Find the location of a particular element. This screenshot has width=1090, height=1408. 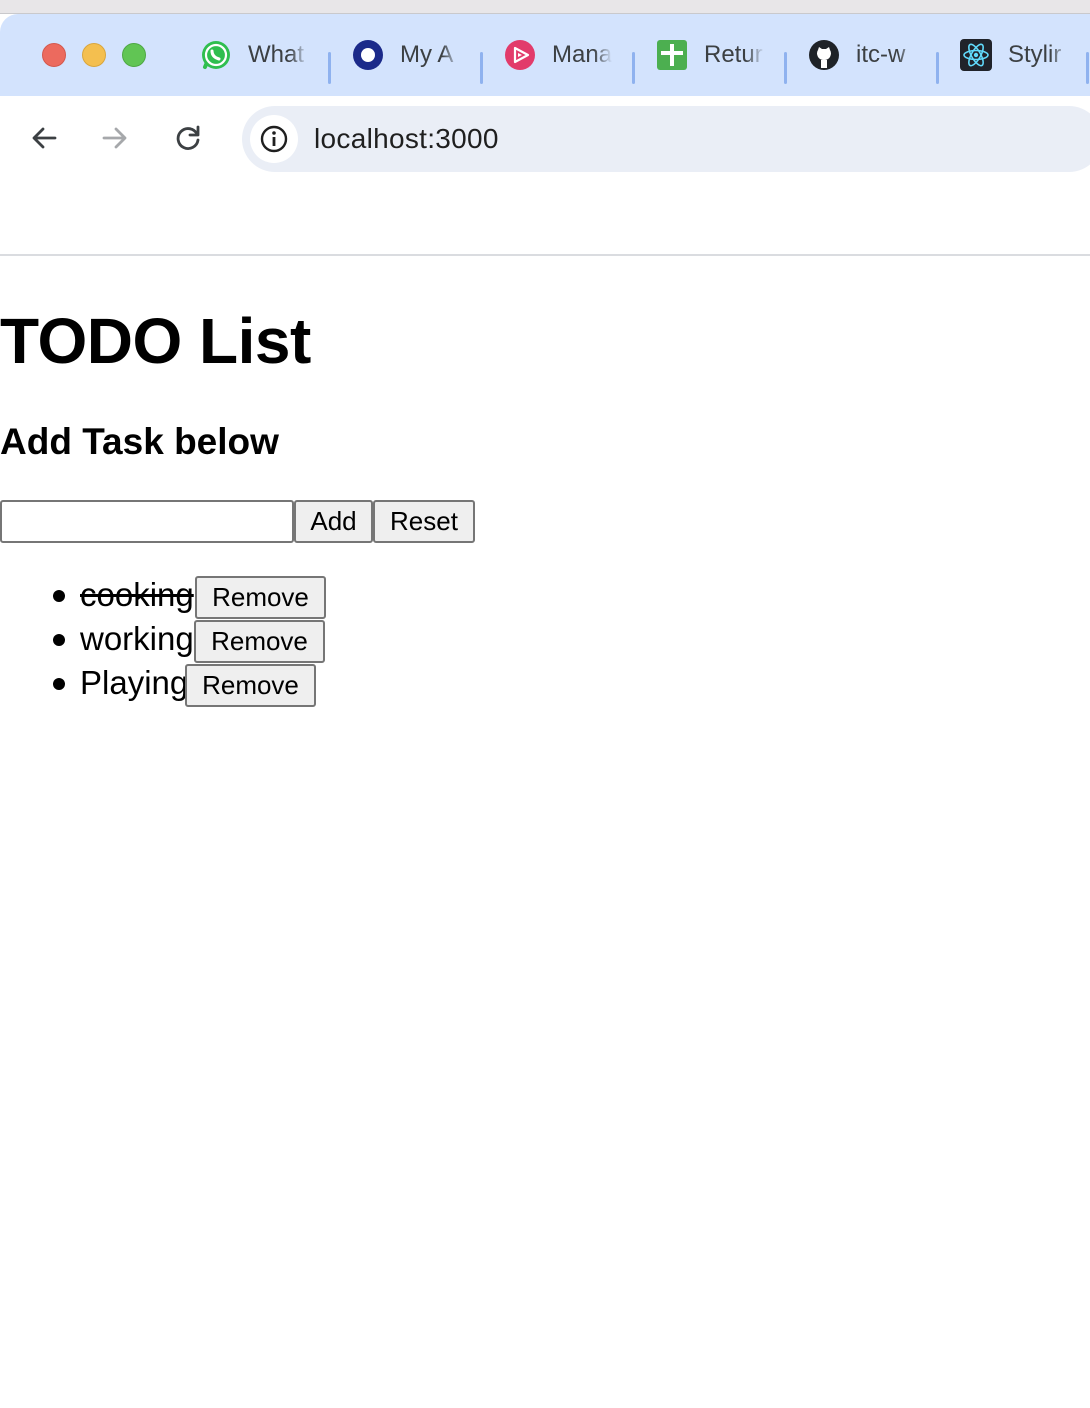

close-window-button is located at coordinates (54, 55).